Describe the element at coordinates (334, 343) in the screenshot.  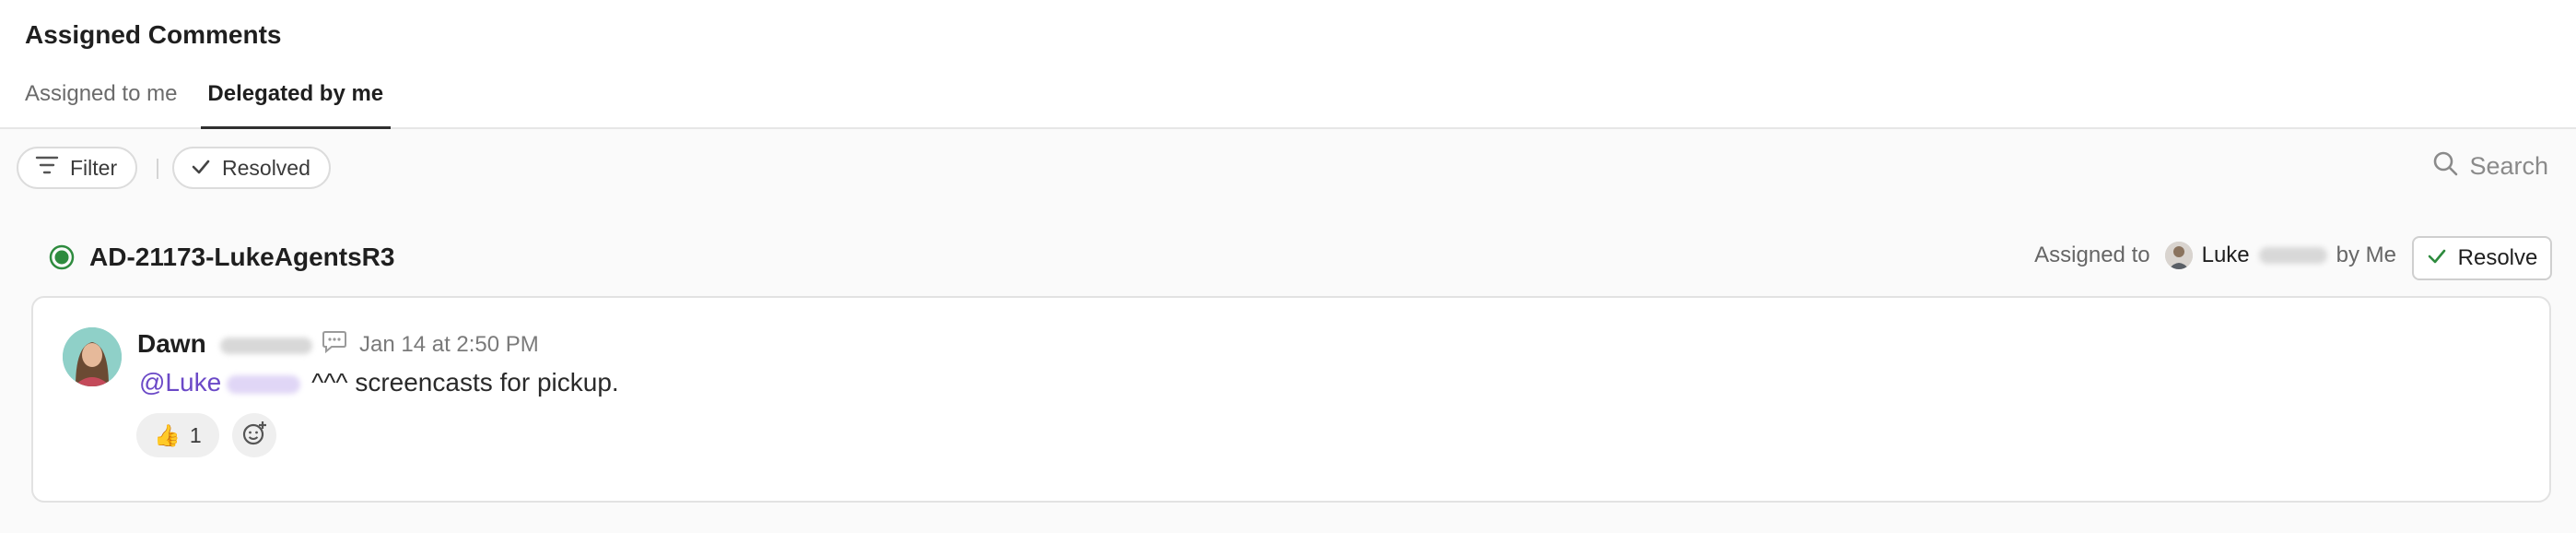
I see `comment-icon` at that location.